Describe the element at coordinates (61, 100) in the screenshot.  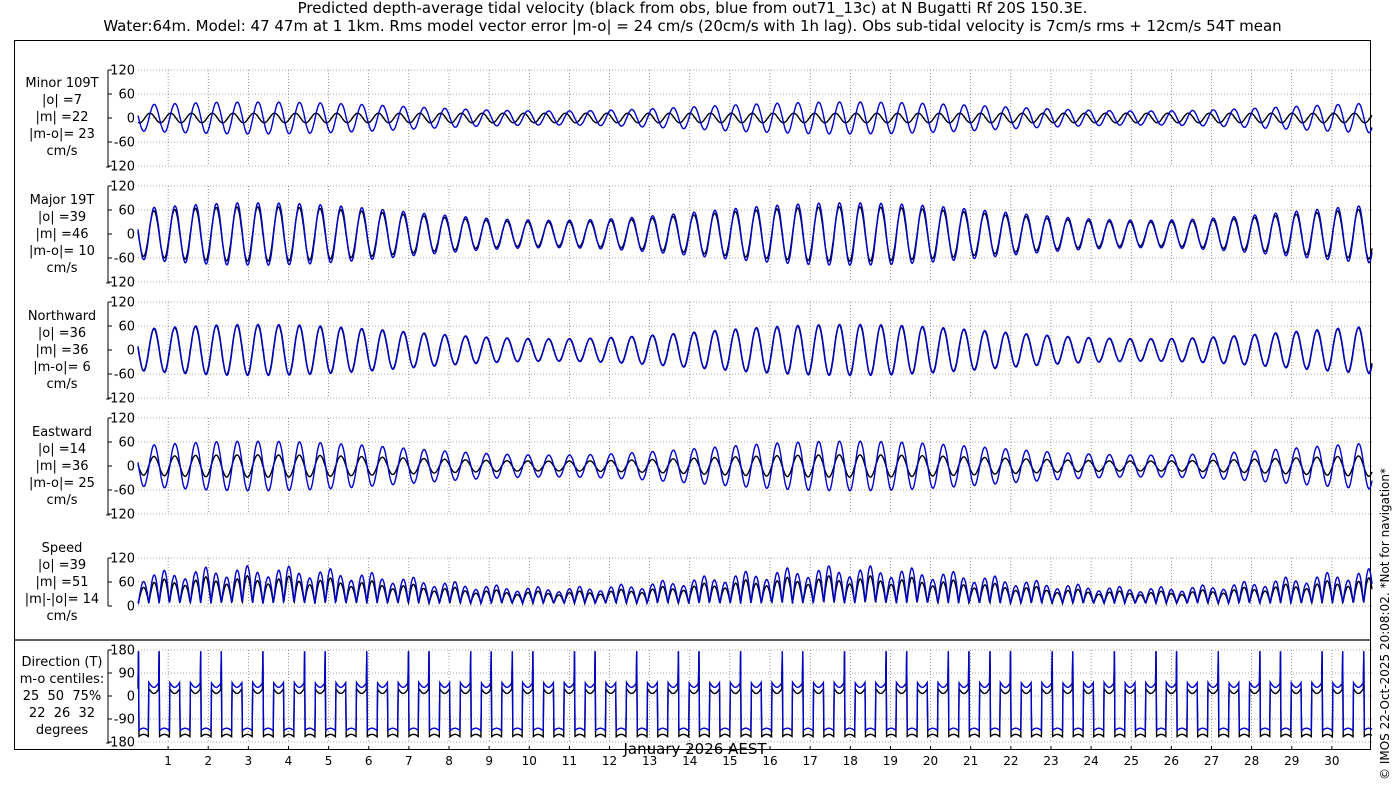
I see `panel-label-line: |o| =7` at that location.